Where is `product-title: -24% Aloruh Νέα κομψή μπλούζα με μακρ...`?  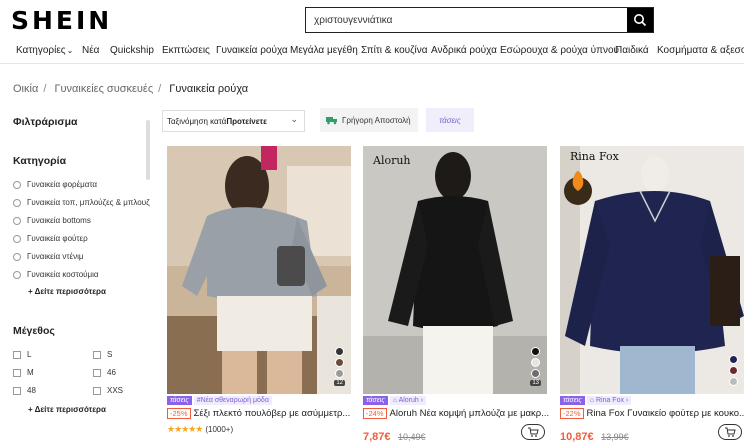 product-title: -24% Aloruh Νέα κομψή μπλούζα με μακρ... is located at coordinates (458, 413).